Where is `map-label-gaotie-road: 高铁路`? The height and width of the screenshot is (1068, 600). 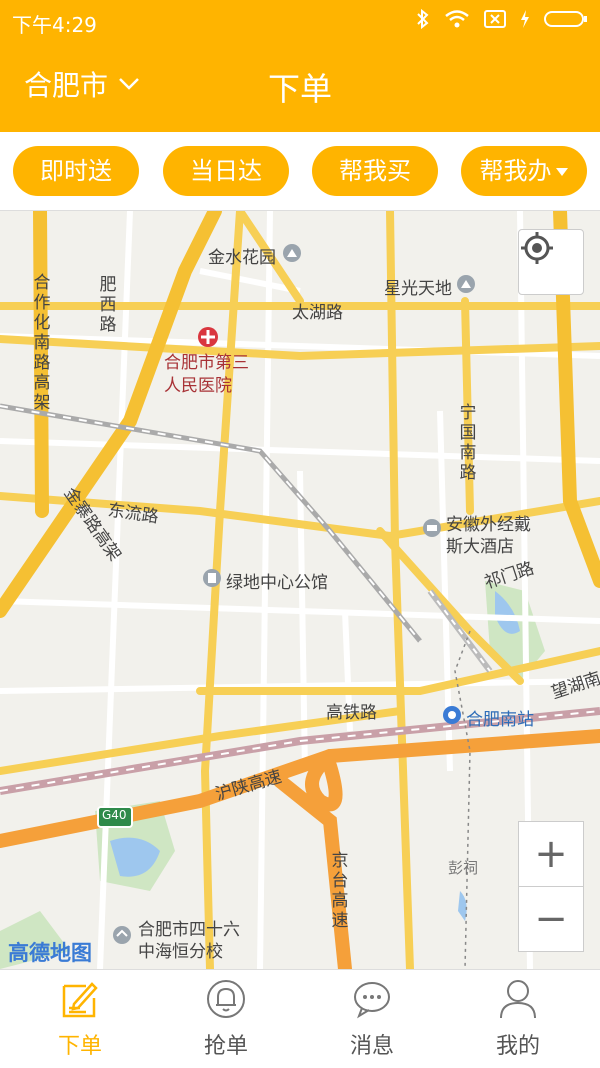
map-label-gaotie-road: 高铁路 is located at coordinates (351, 713).